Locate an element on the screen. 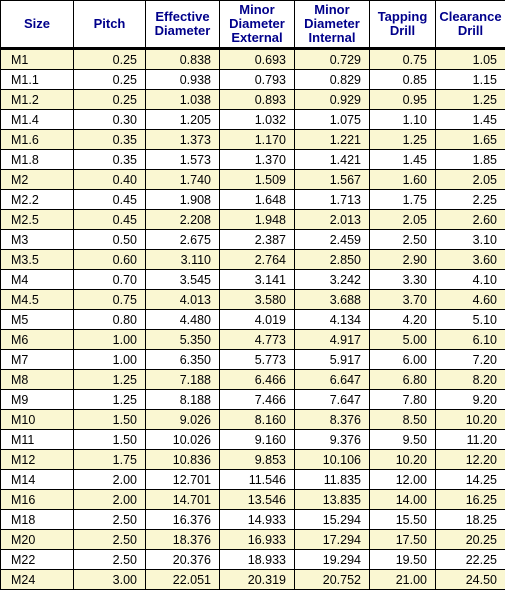 The width and height of the screenshot is (505, 590). cell-size: M2.2 is located at coordinates (37, 200).